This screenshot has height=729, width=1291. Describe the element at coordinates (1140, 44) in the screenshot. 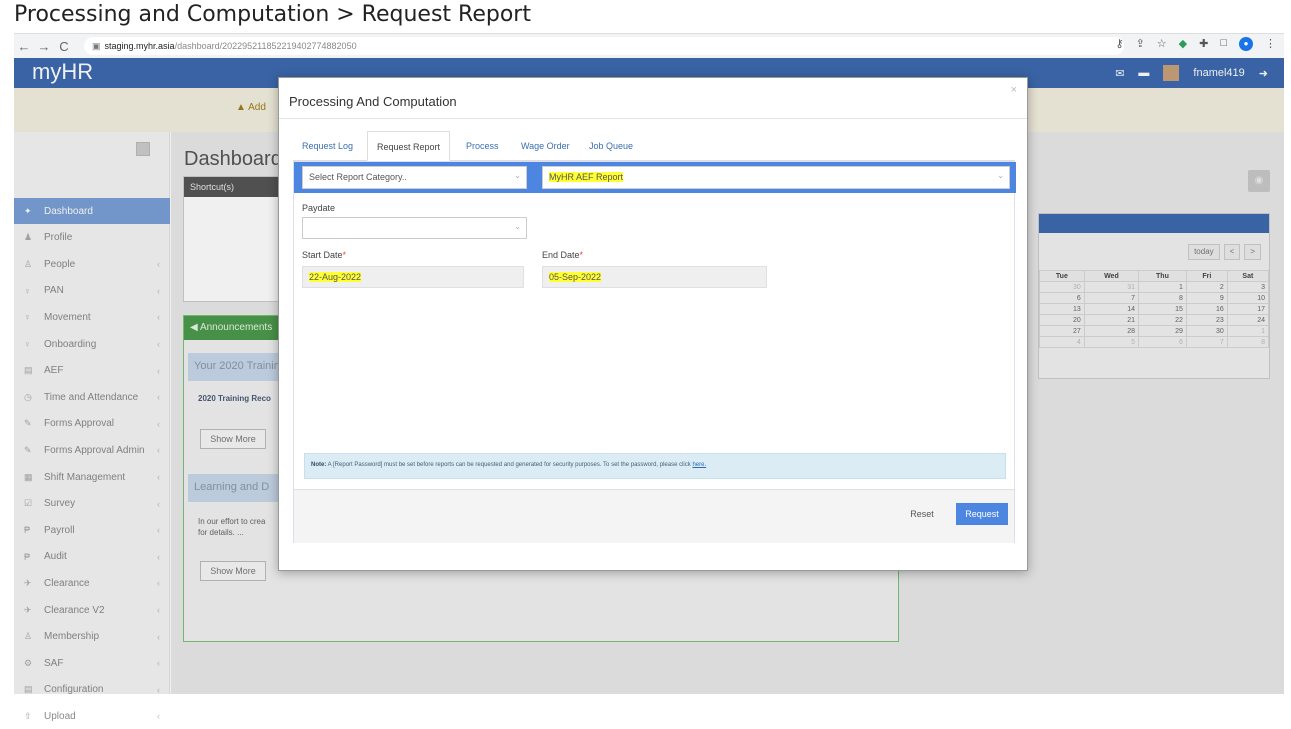

I see `share-icon: ⇪` at that location.